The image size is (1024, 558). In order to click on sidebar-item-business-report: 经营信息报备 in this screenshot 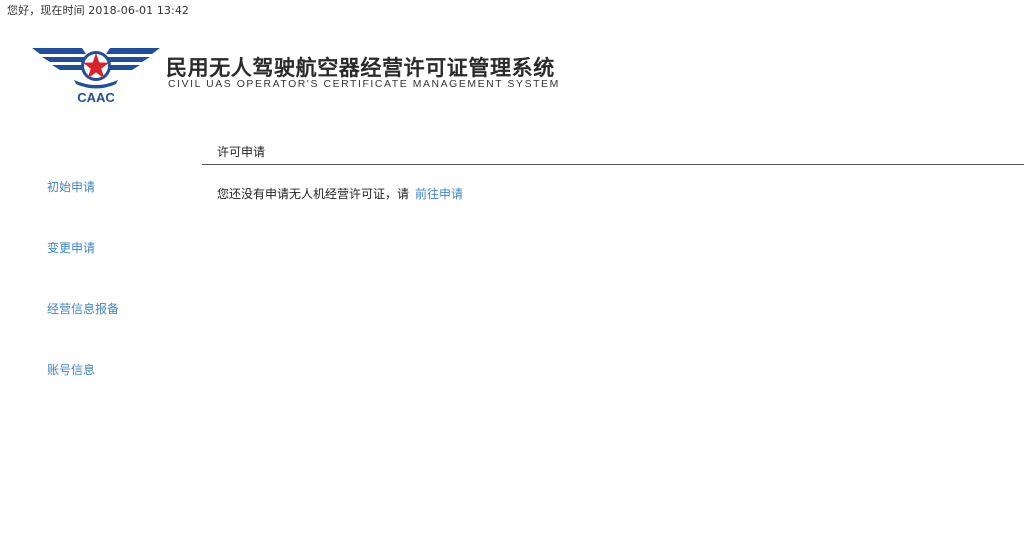, I will do `click(112, 330)`.